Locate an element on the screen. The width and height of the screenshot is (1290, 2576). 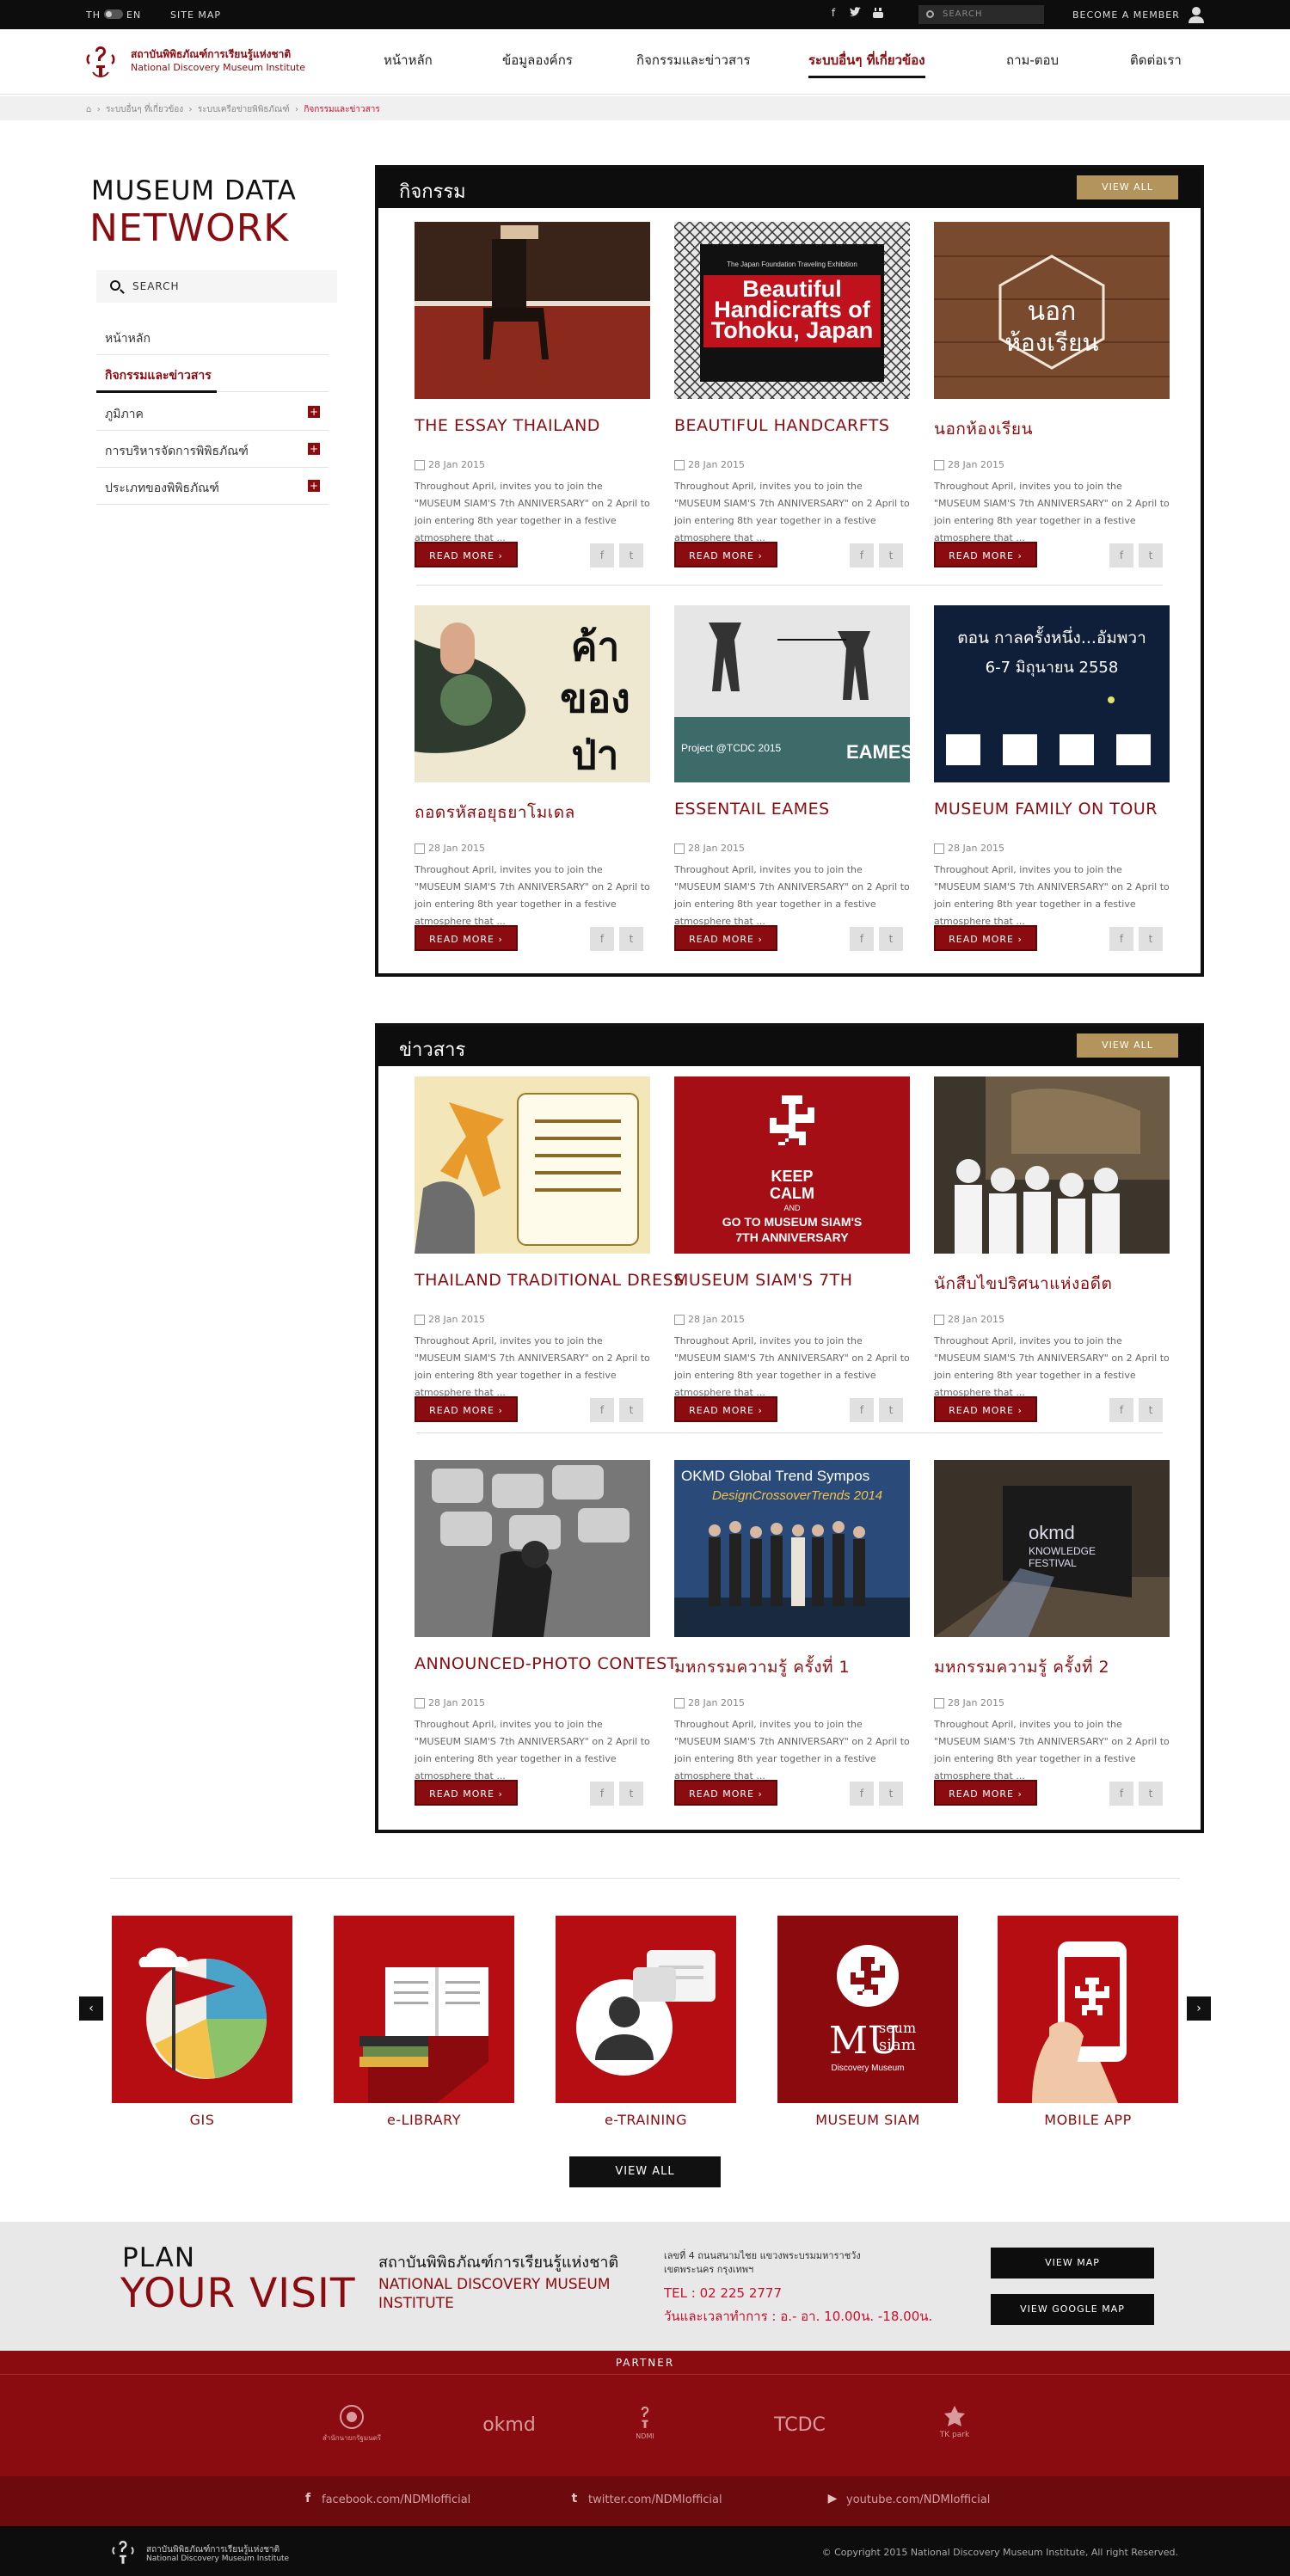
activity-title: THE ESSAY THAILAND is located at coordinates (544, 425).